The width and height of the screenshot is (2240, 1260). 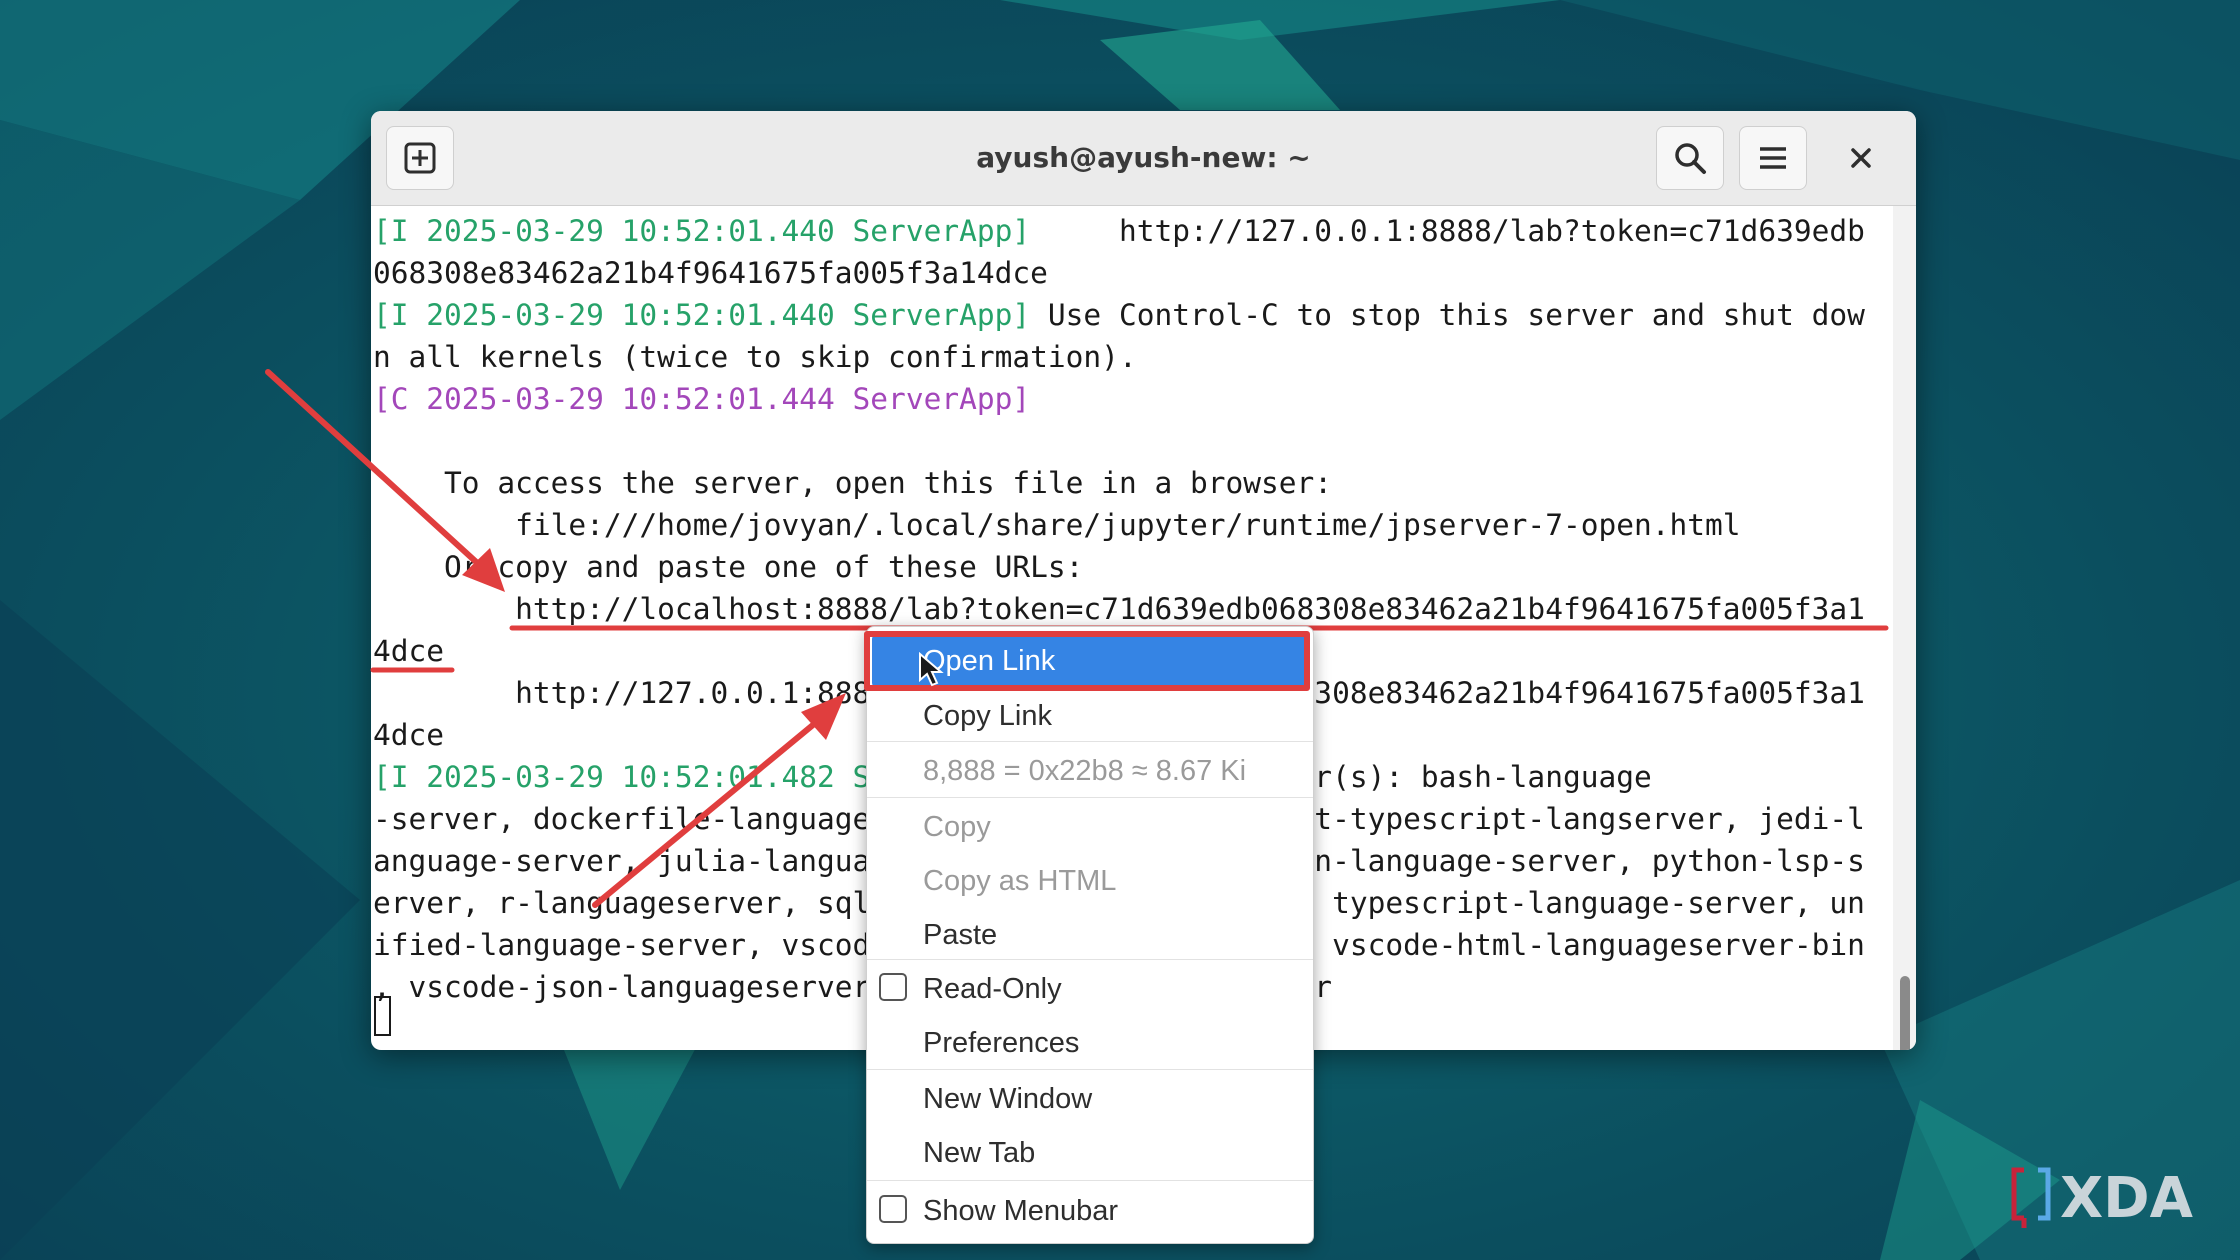 I want to click on menu-item-copy: Copy, so click(x=957, y=827).